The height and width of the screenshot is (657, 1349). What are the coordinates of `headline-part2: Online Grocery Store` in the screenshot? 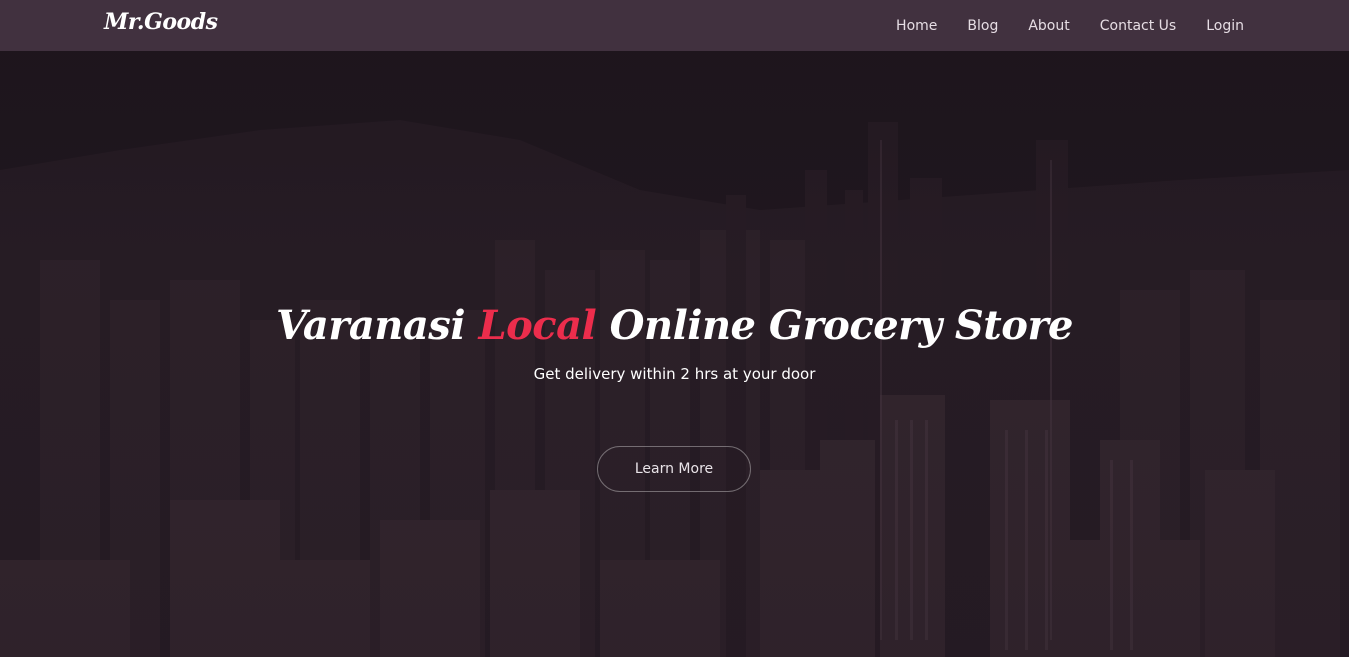 It's located at (835, 325).